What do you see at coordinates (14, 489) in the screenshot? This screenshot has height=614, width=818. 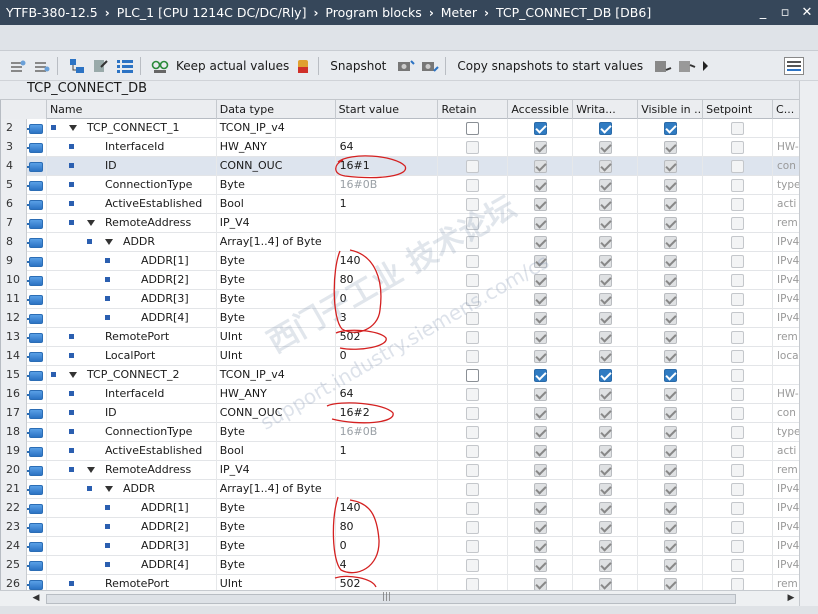 I see `row-number: 21` at bounding box center [14, 489].